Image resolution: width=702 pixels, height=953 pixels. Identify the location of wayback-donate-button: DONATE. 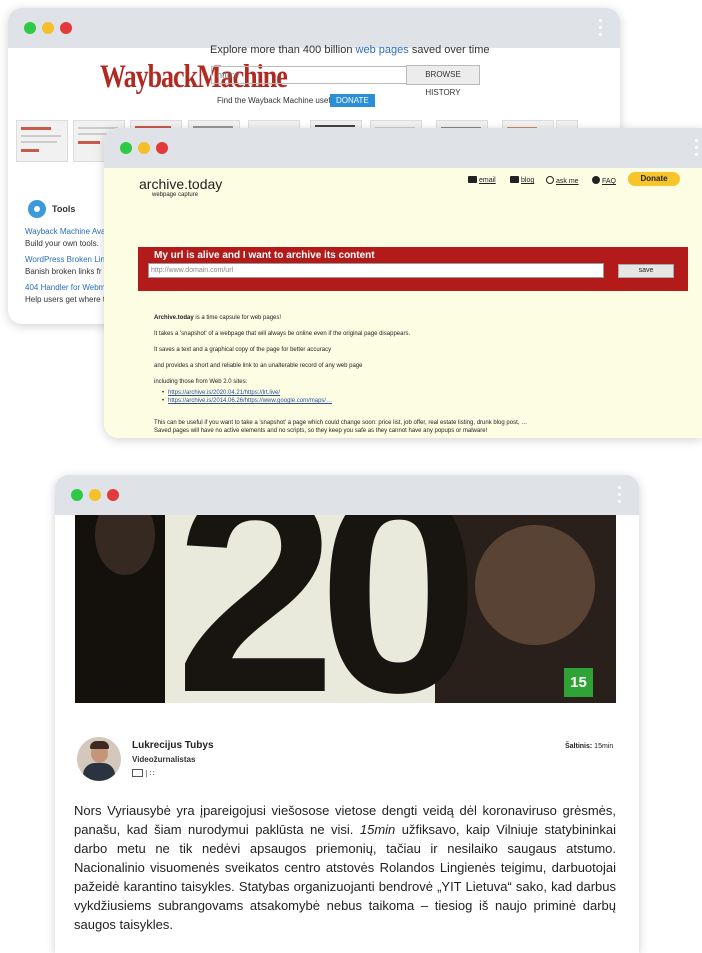
(352, 100).